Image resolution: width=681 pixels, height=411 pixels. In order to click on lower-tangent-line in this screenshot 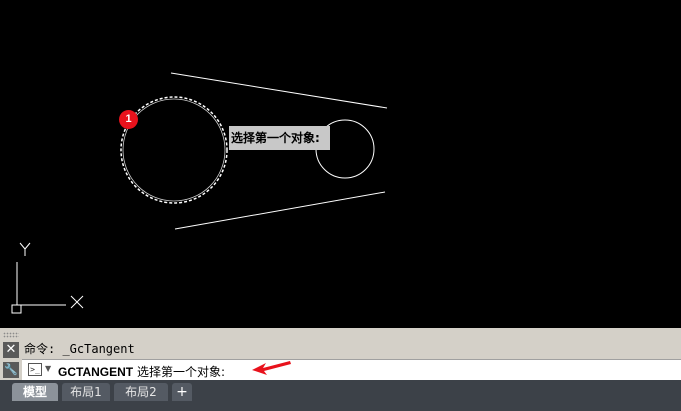, I will do `click(280, 210)`.